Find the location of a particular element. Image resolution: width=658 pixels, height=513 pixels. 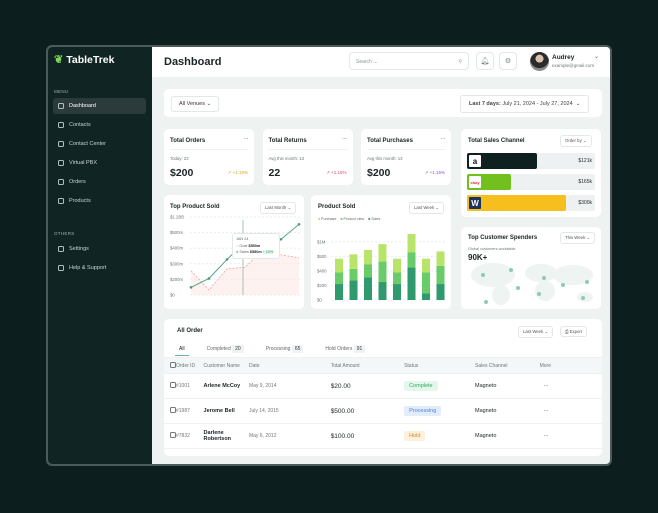

top-product-period-dropdown: Last Month ⌄ is located at coordinates (278, 208).